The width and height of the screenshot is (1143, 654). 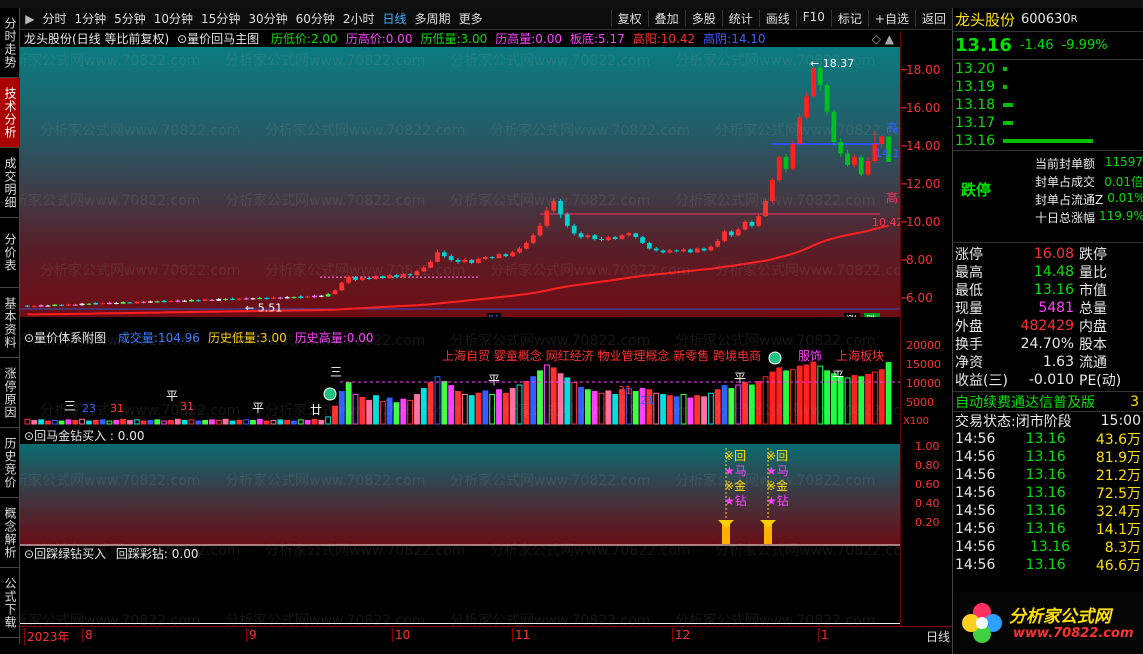 I want to click on toolbar-button-3: 统计, so click(x=740, y=18).